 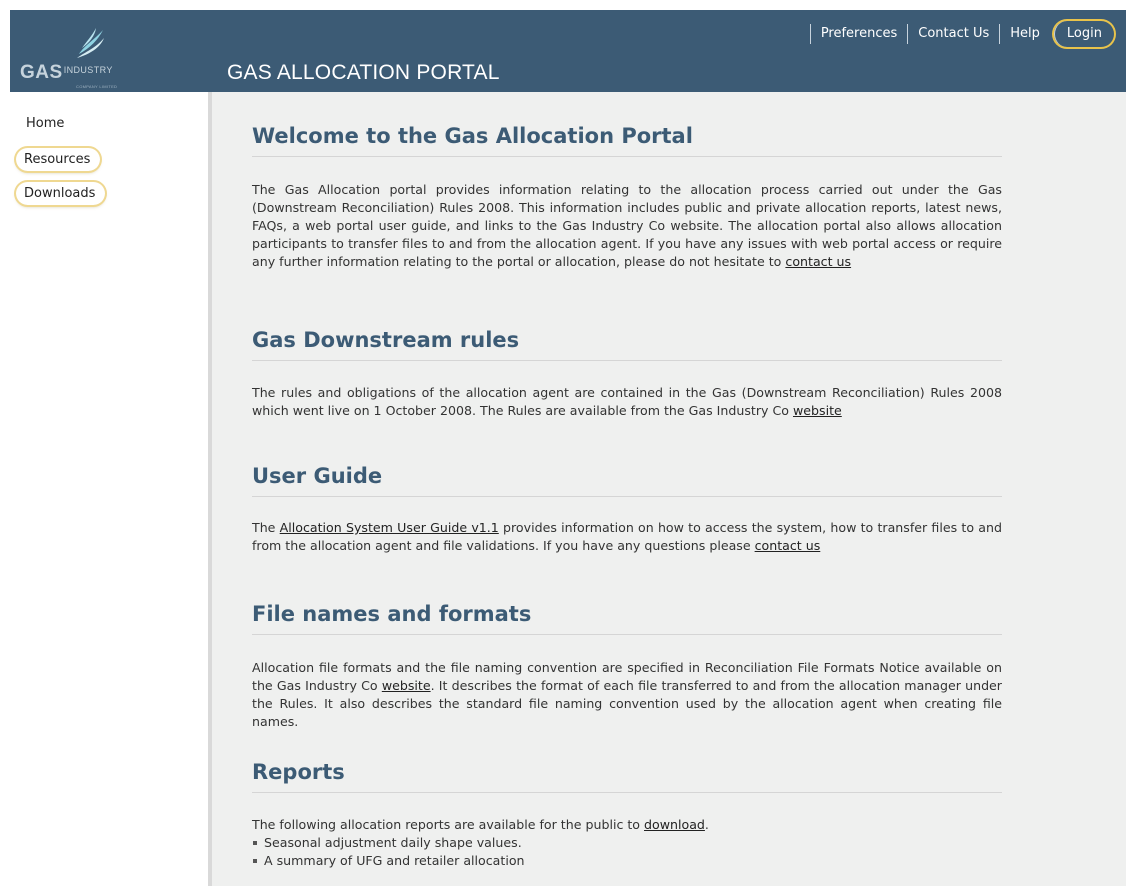 What do you see at coordinates (45, 123) in the screenshot?
I see `sidebar-link-home: Home` at bounding box center [45, 123].